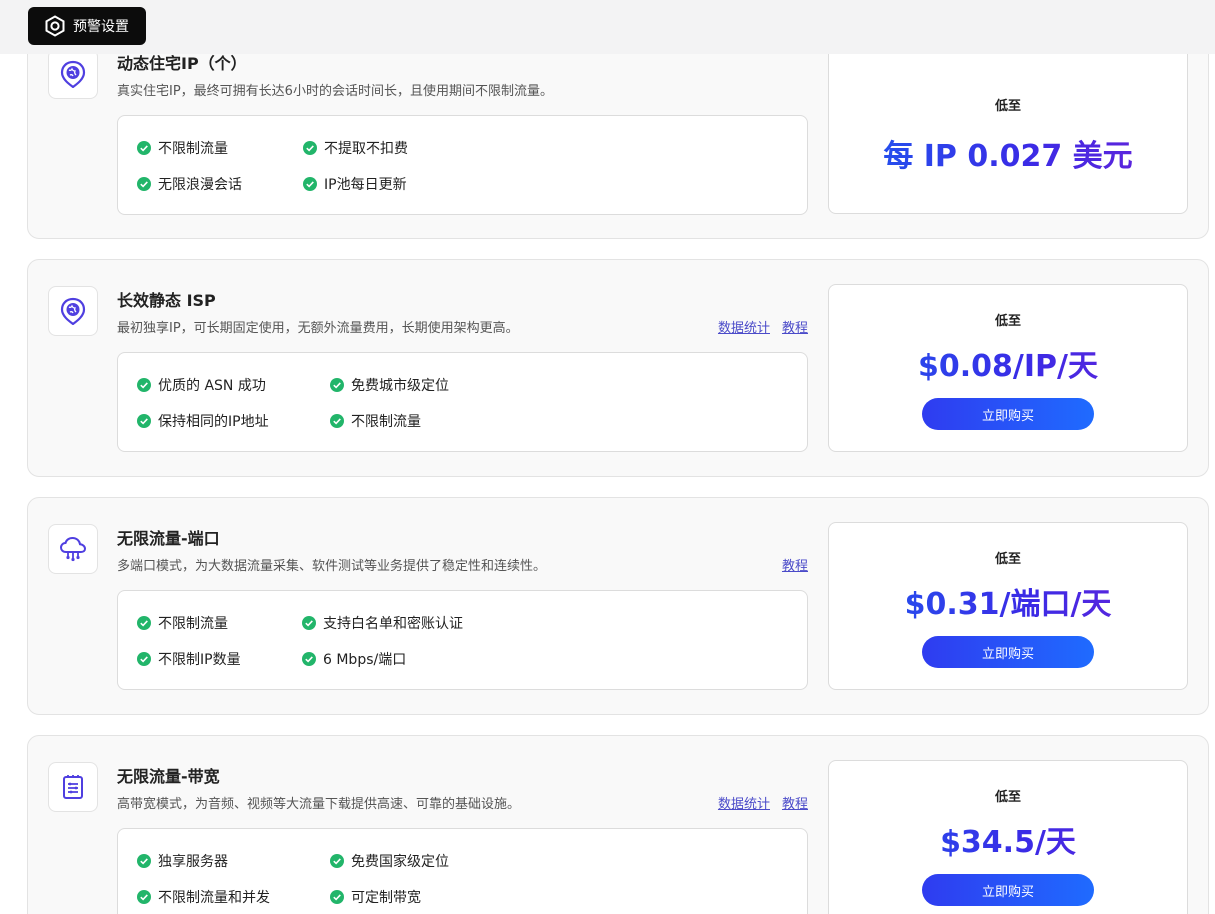 This screenshot has width=1215, height=914. What do you see at coordinates (400, 862) in the screenshot?
I see `feature-label: 免费国家级定位` at bounding box center [400, 862].